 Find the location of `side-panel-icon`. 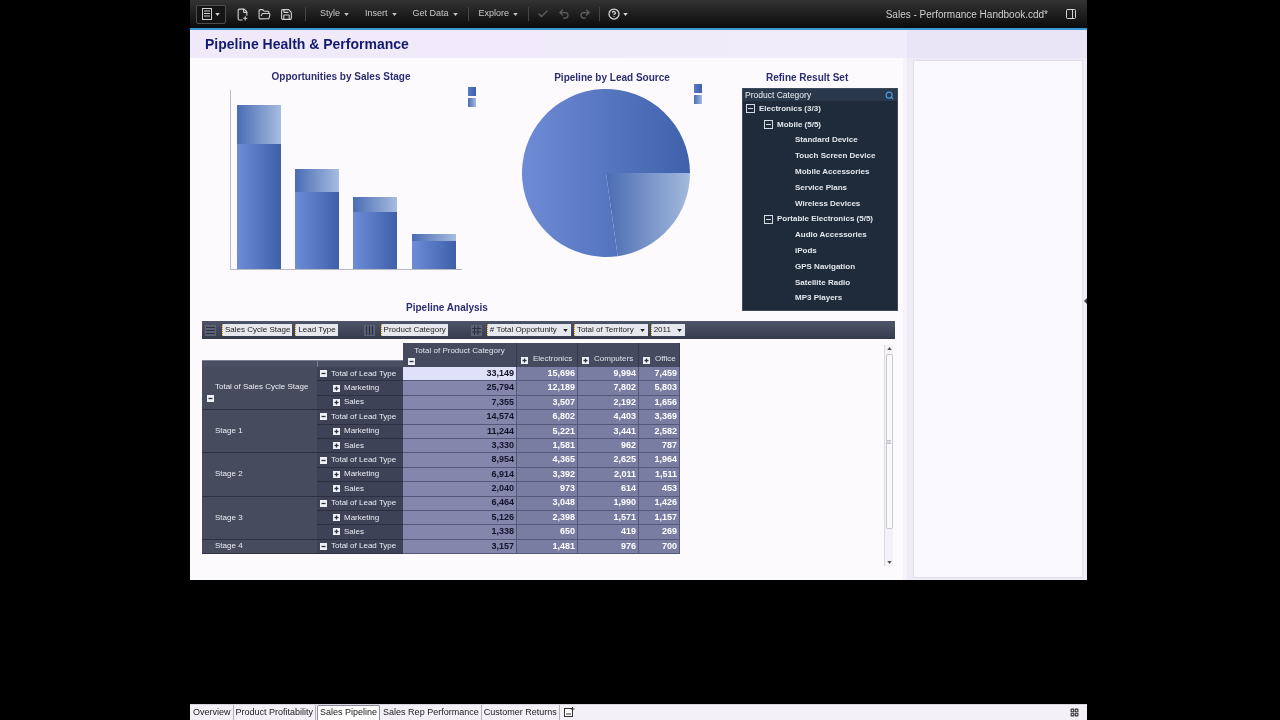

side-panel-icon is located at coordinates (1071, 14).